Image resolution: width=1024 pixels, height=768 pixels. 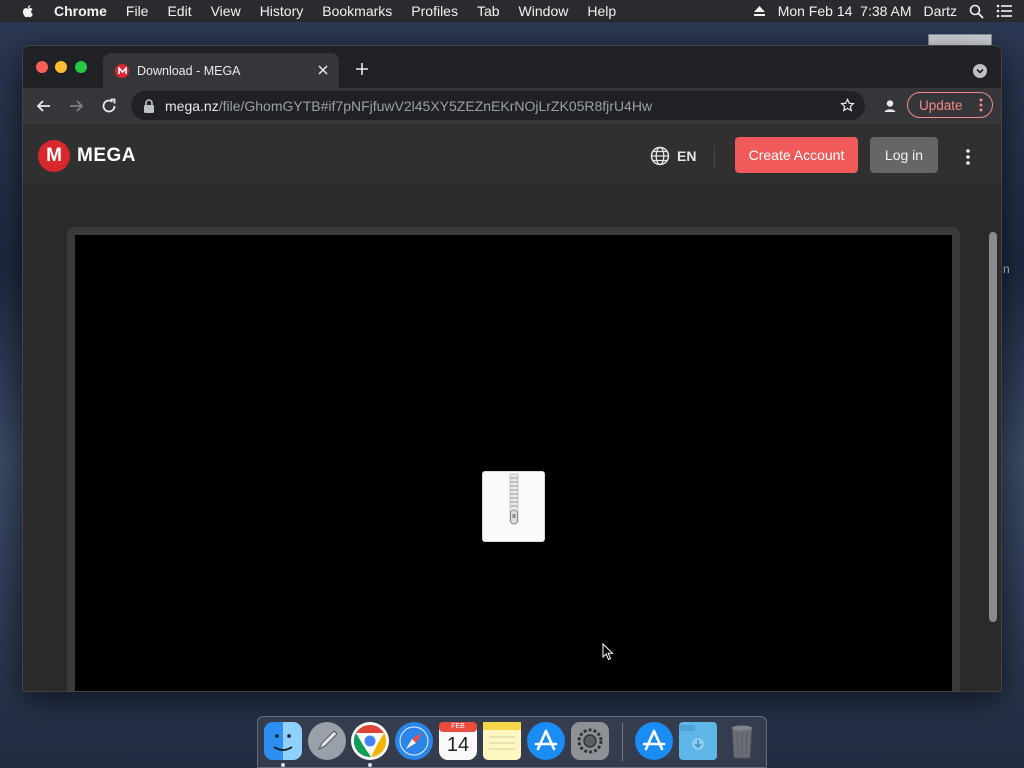 What do you see at coordinates (189, 70) in the screenshot?
I see `tab-title: Download - MEGA` at bounding box center [189, 70].